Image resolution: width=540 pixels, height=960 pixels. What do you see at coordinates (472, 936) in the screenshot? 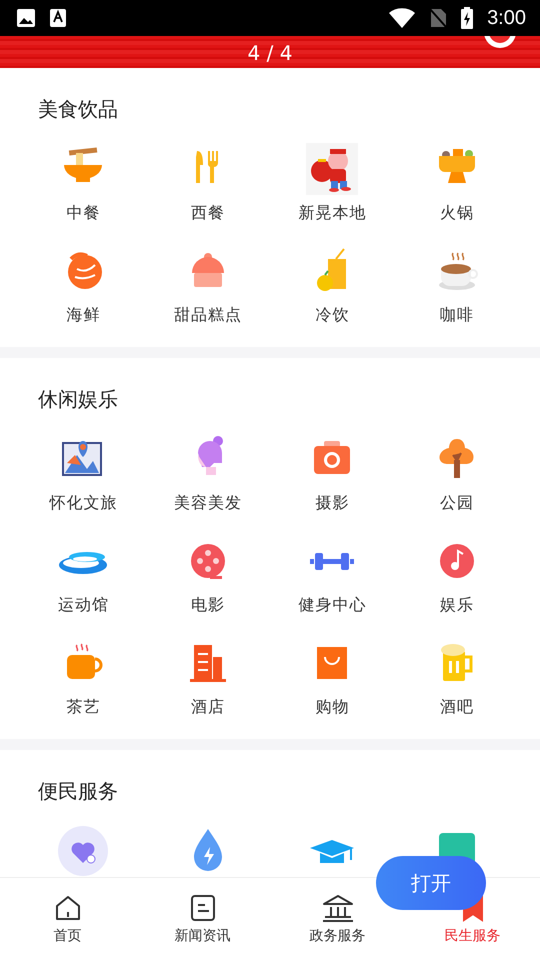
I see `nav-tab: 民生服务` at bounding box center [472, 936].